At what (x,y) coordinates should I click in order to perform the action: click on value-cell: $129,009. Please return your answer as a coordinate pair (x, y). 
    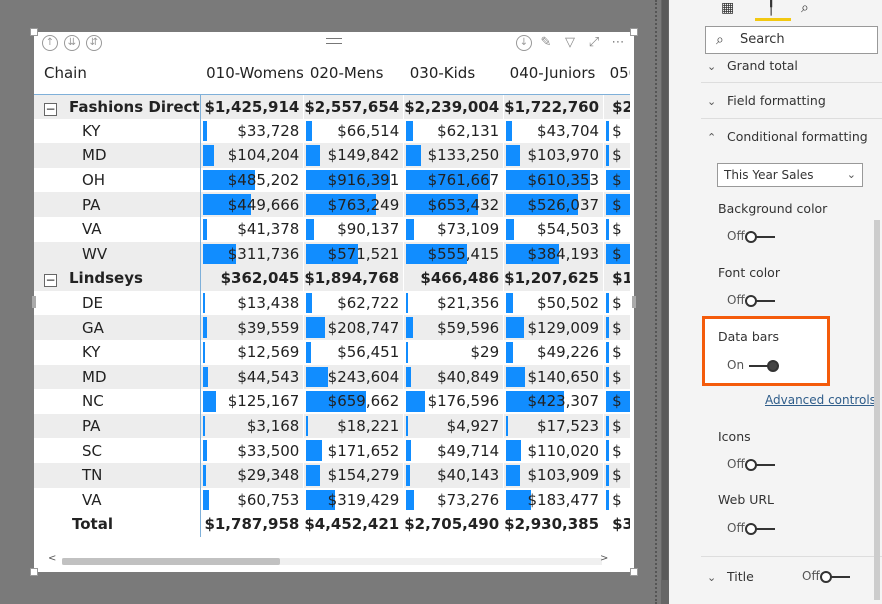
    Looking at the image, I should click on (553, 327).